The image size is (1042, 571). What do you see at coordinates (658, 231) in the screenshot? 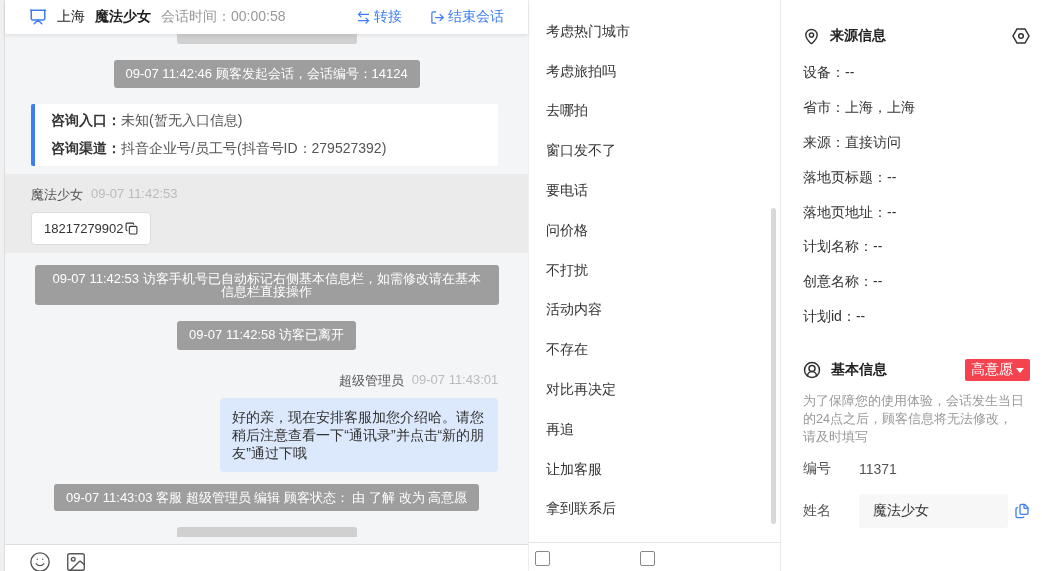
I see `quick-reply-item: 问价格` at bounding box center [658, 231].